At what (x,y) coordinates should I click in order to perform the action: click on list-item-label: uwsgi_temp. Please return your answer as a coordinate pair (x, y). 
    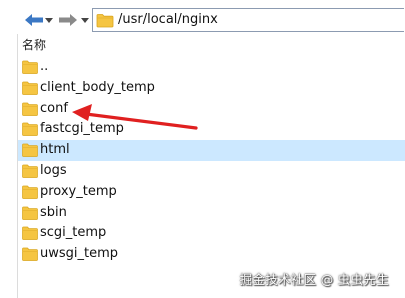
    Looking at the image, I should click on (79, 254).